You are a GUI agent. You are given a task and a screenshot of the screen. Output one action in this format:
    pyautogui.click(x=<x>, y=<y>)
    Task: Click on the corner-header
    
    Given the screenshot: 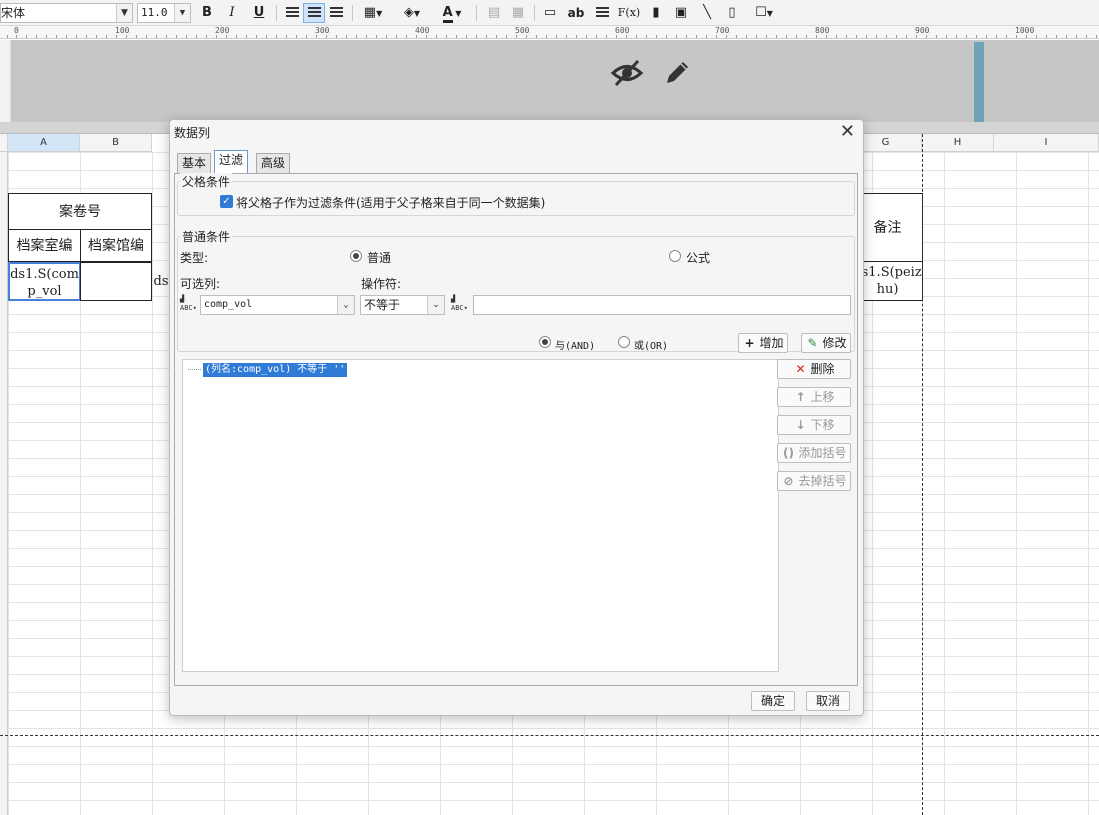 What is the action you would take?
    pyautogui.click(x=4, y=143)
    